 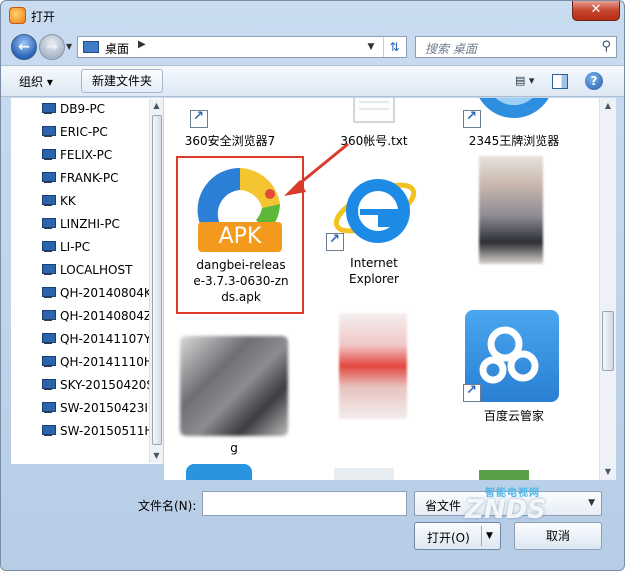 I want to click on text-file-icon, so click(x=374, y=110).